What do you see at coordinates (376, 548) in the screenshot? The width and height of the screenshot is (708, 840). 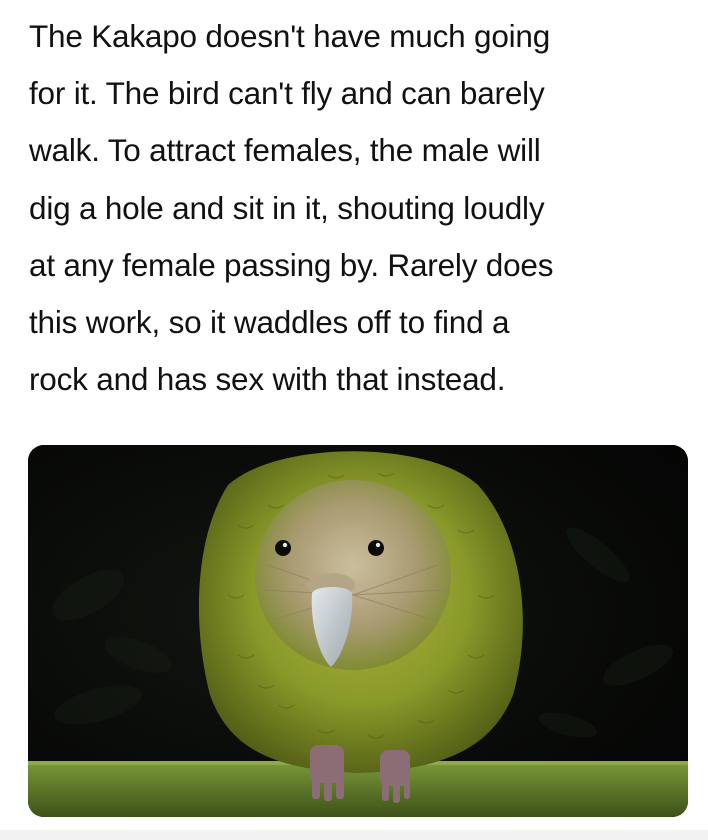 I see `right-eye` at bounding box center [376, 548].